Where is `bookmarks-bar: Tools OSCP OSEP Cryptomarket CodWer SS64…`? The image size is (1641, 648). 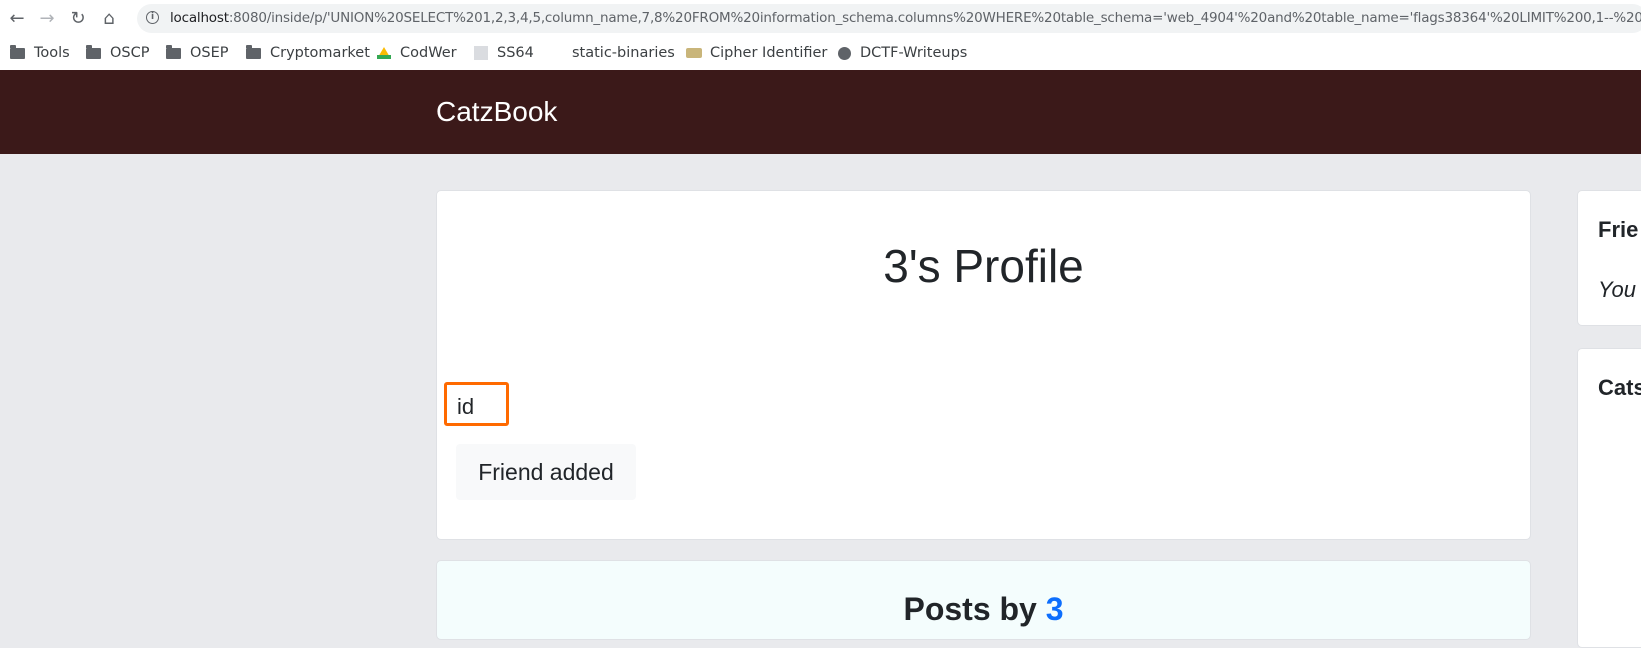
bookmarks-bar: Tools OSCP OSEP Cryptomarket CodWer SS64… is located at coordinates (820, 53).